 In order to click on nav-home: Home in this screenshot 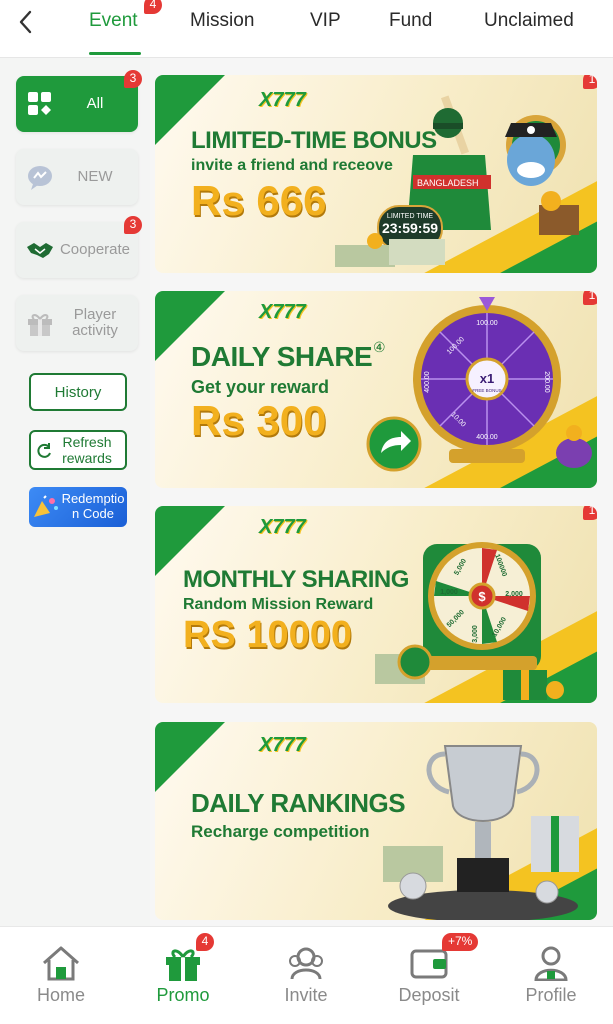, I will do `click(61, 975)`.